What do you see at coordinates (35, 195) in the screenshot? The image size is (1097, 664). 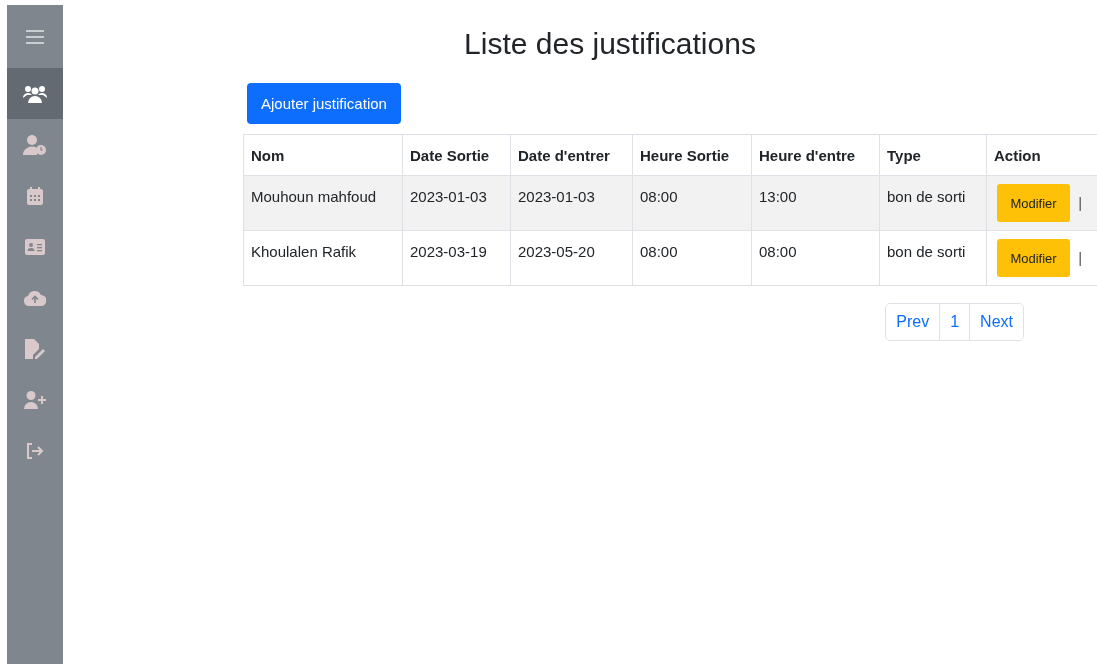 I see `calendar-icon` at bounding box center [35, 195].